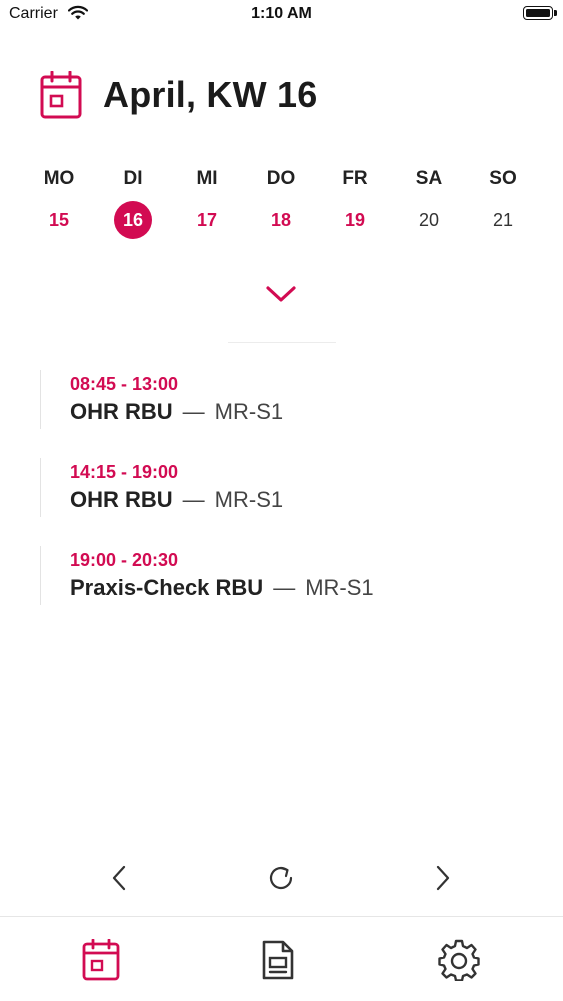 The height and width of the screenshot is (1001, 563). Describe the element at coordinates (61, 94) in the screenshot. I see `calendar-icon` at that location.